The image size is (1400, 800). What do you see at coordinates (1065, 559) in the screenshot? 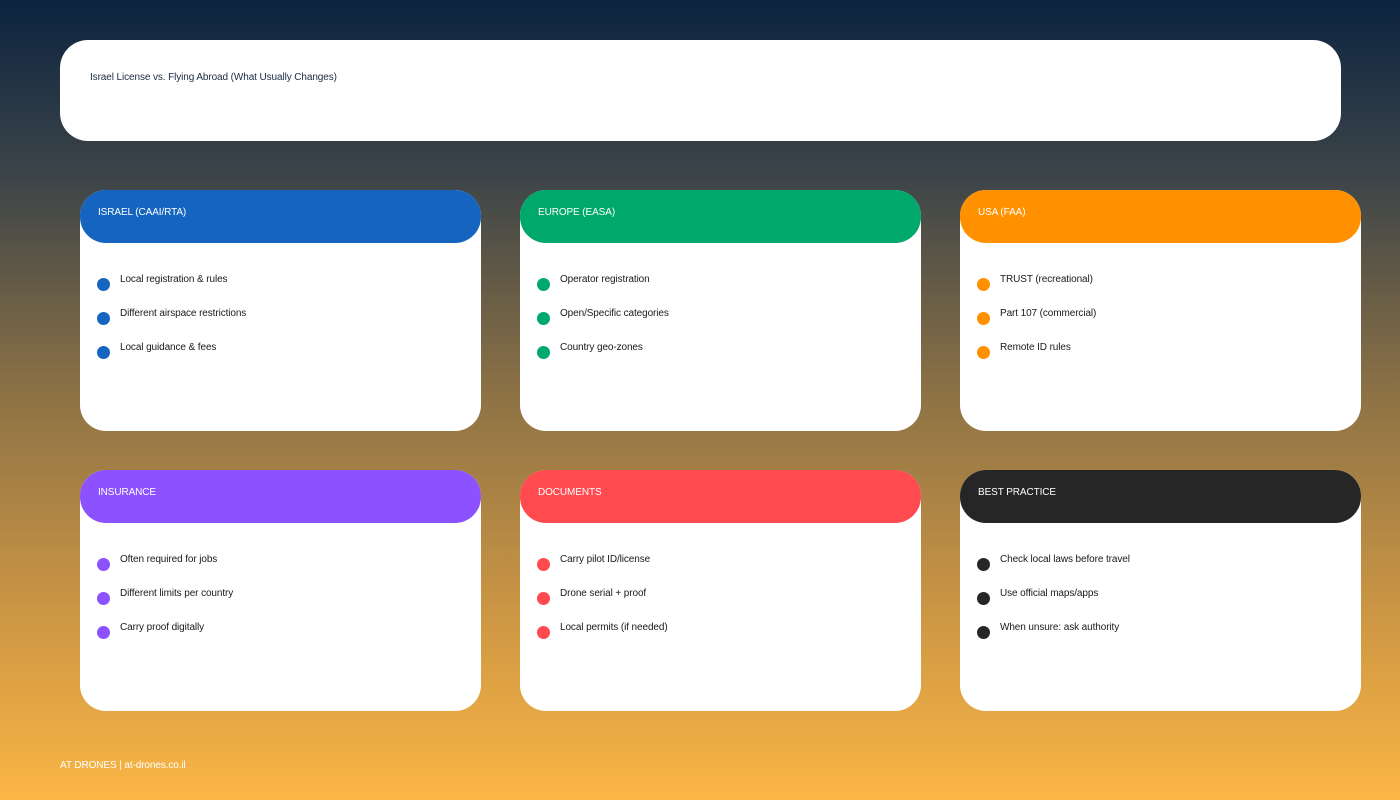
I see `list-item-text: Check local laws before travel` at bounding box center [1065, 559].